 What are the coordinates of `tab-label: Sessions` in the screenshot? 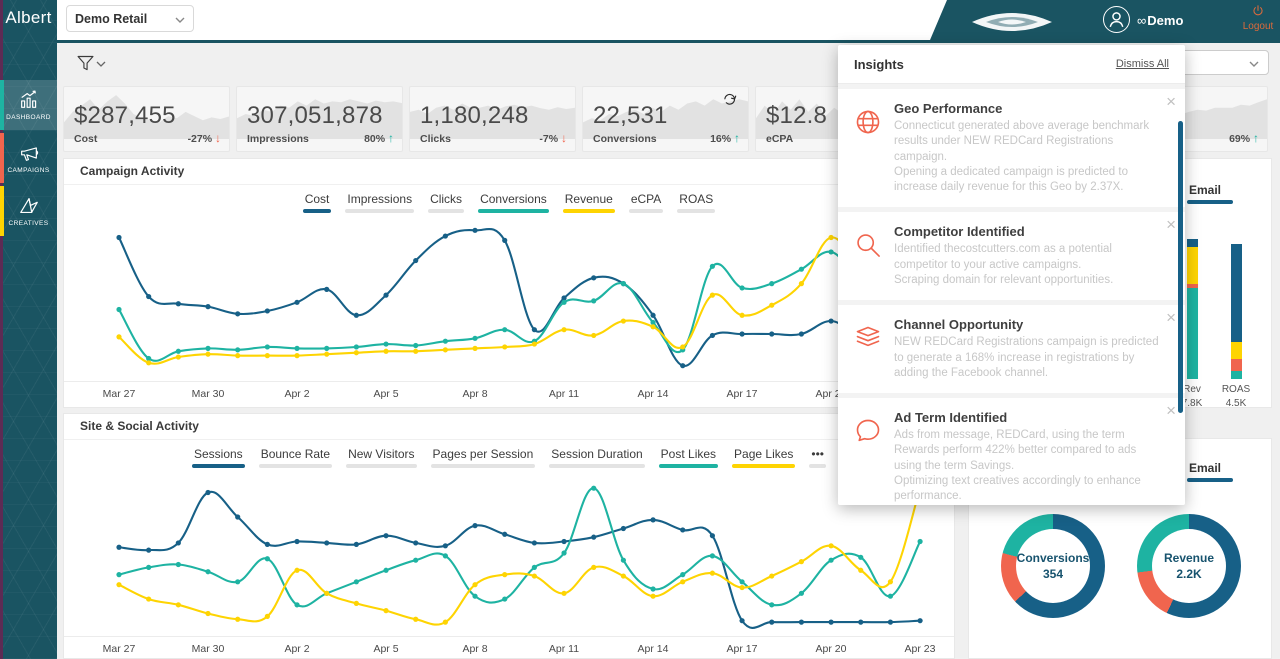 It's located at (218, 454).